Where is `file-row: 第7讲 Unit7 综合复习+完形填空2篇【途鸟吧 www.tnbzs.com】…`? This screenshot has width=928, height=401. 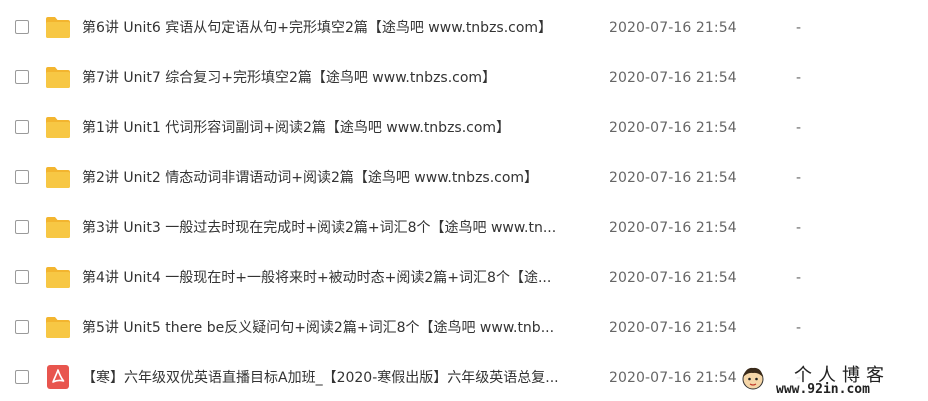
file-row: 第7讲 Unit7 综合复习+完形填空2篇【途鸟吧 www.tnbzs.com】… is located at coordinates (464, 78).